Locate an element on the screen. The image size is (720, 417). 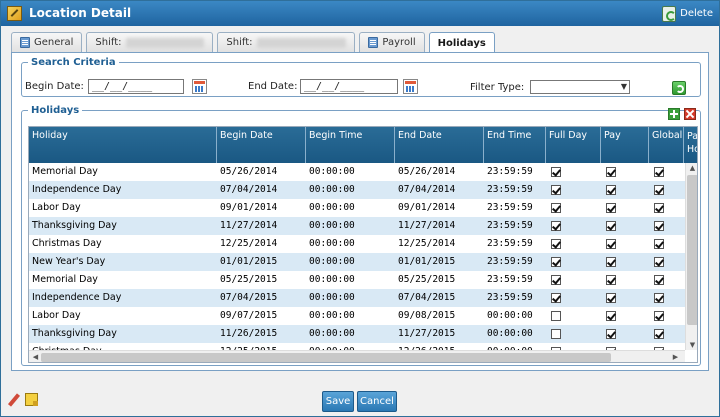
col-begin-time: Begin Time is located at coordinates (350, 145).